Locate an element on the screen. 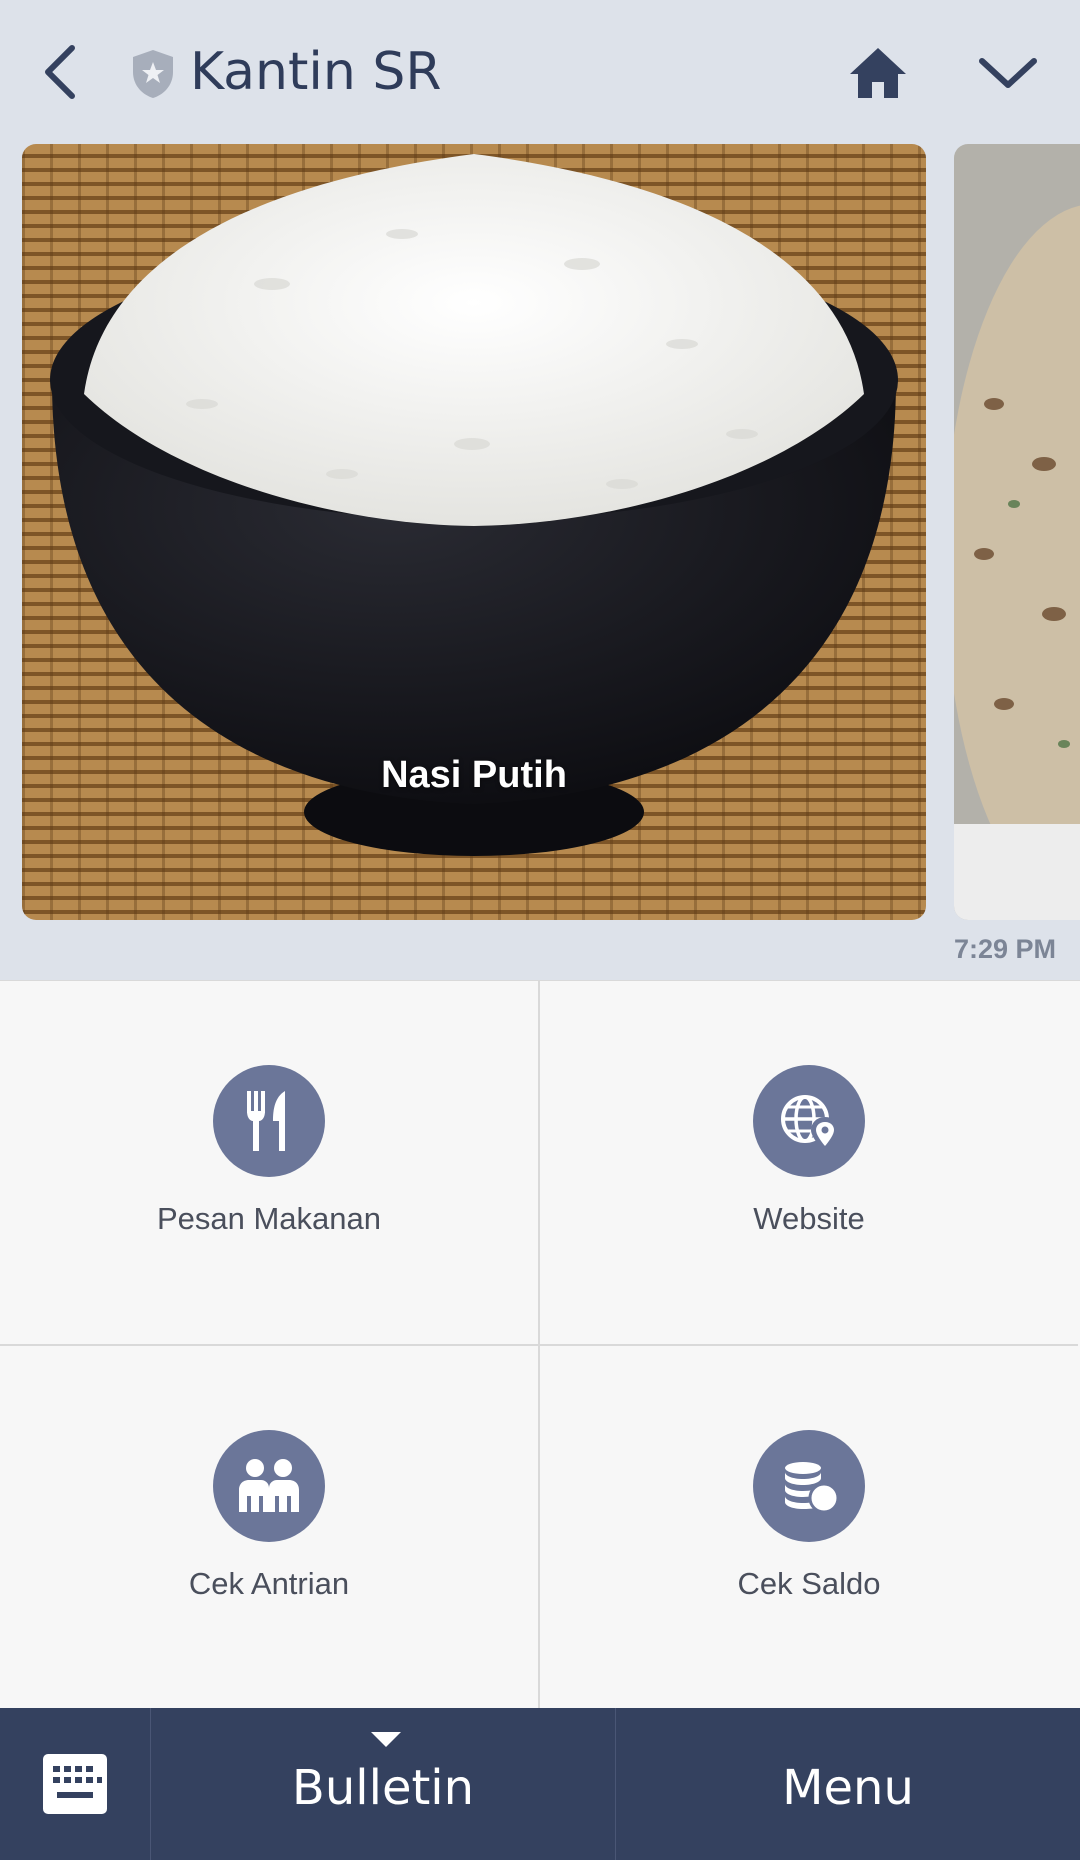 The image size is (1080, 1860). shield-star-icon is located at coordinates (153, 74).